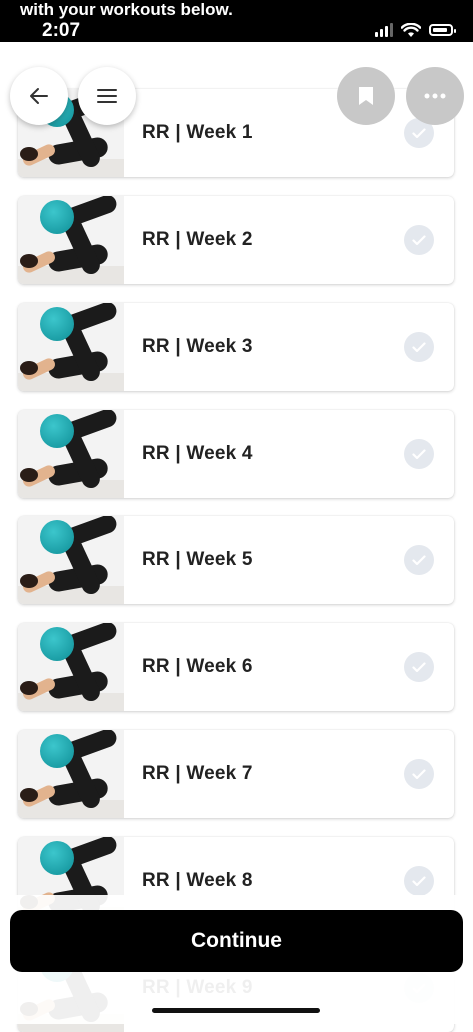  I want to click on workout-list-item: RR | Week 6, so click(236, 667).